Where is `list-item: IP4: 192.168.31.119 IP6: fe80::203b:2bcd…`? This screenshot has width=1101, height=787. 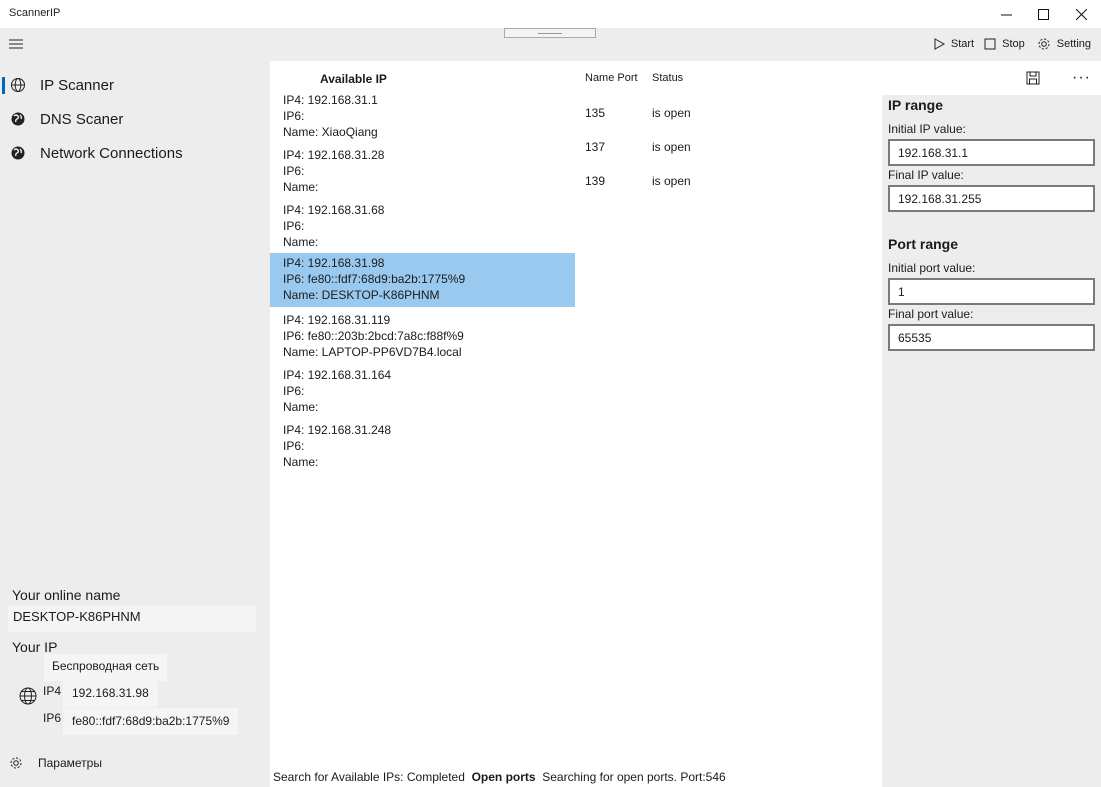
list-item: IP4: 192.168.31.119 IP6: fe80::203b:2bcd… is located at coordinates (422, 337).